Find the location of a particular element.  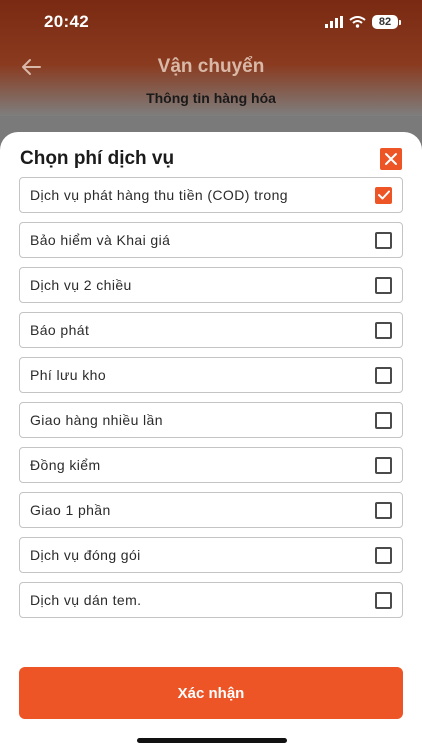

option-label: Giao hàng nhiều lần is located at coordinates (96, 420).